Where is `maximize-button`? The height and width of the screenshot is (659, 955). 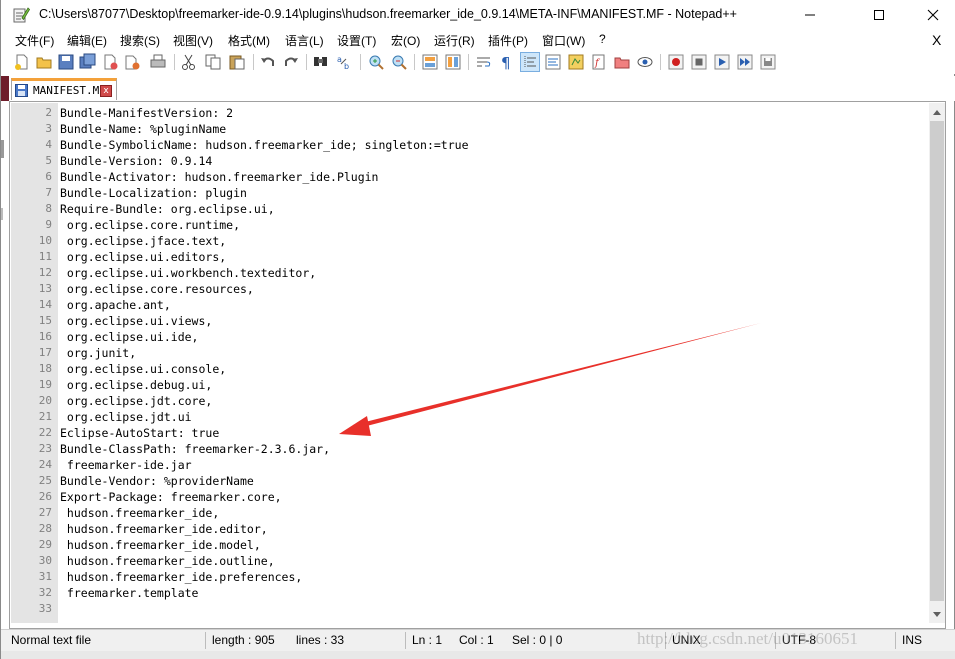
maximize-button is located at coordinates (879, 15).